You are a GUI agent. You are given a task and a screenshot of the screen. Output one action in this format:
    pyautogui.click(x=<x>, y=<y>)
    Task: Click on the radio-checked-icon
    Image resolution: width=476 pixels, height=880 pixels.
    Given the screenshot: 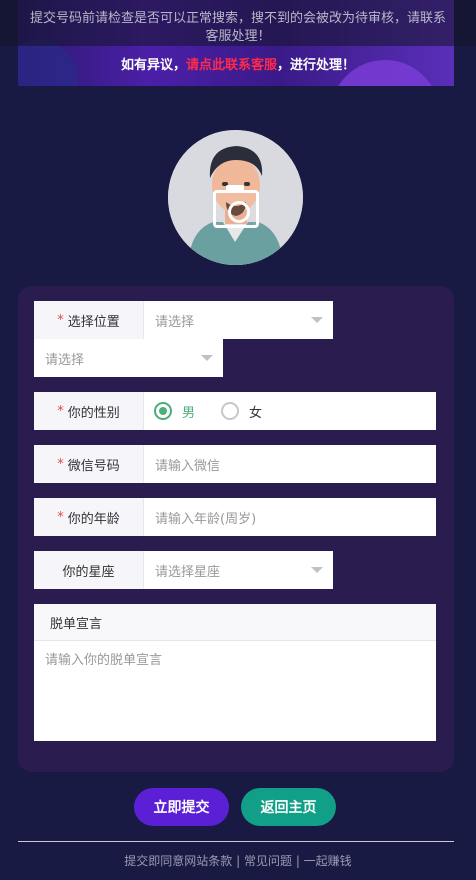 What is the action you would take?
    pyautogui.click(x=163, y=411)
    